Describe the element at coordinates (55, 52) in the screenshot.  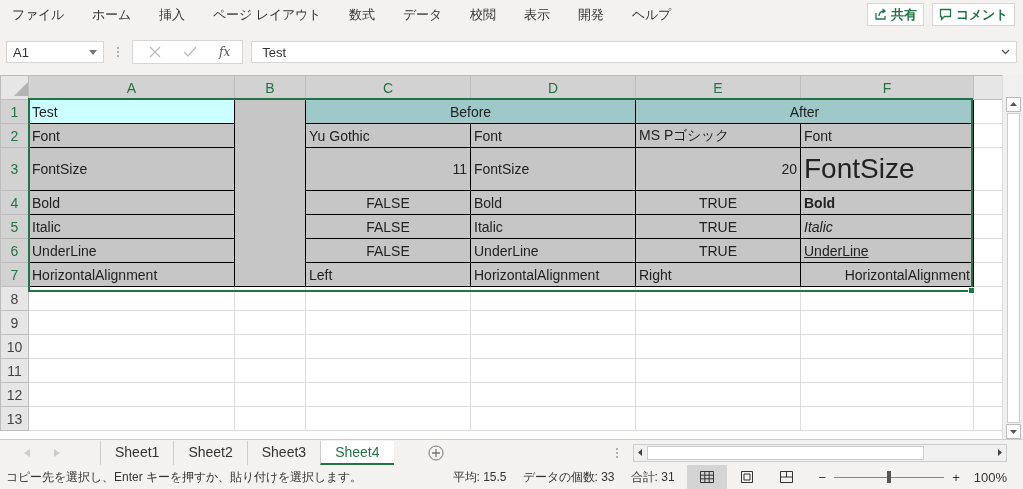
I see `name-box: A1` at that location.